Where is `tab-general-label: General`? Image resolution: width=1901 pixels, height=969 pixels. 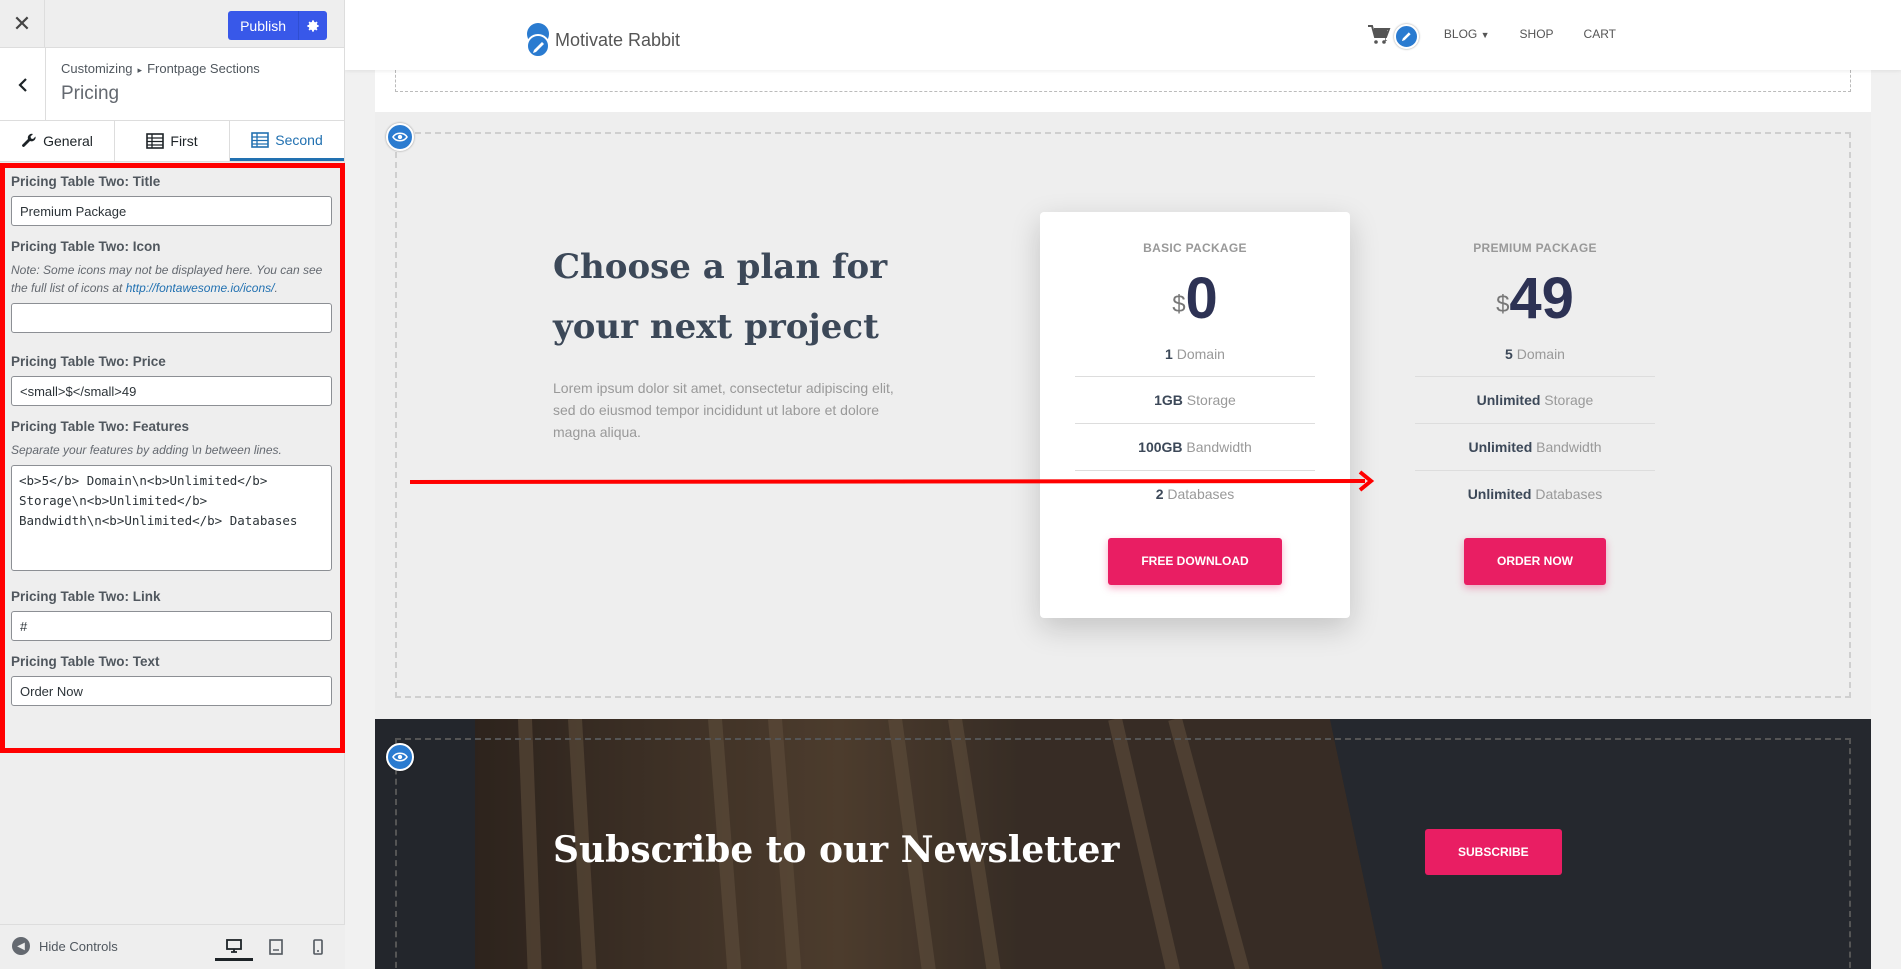 tab-general-label: General is located at coordinates (68, 141).